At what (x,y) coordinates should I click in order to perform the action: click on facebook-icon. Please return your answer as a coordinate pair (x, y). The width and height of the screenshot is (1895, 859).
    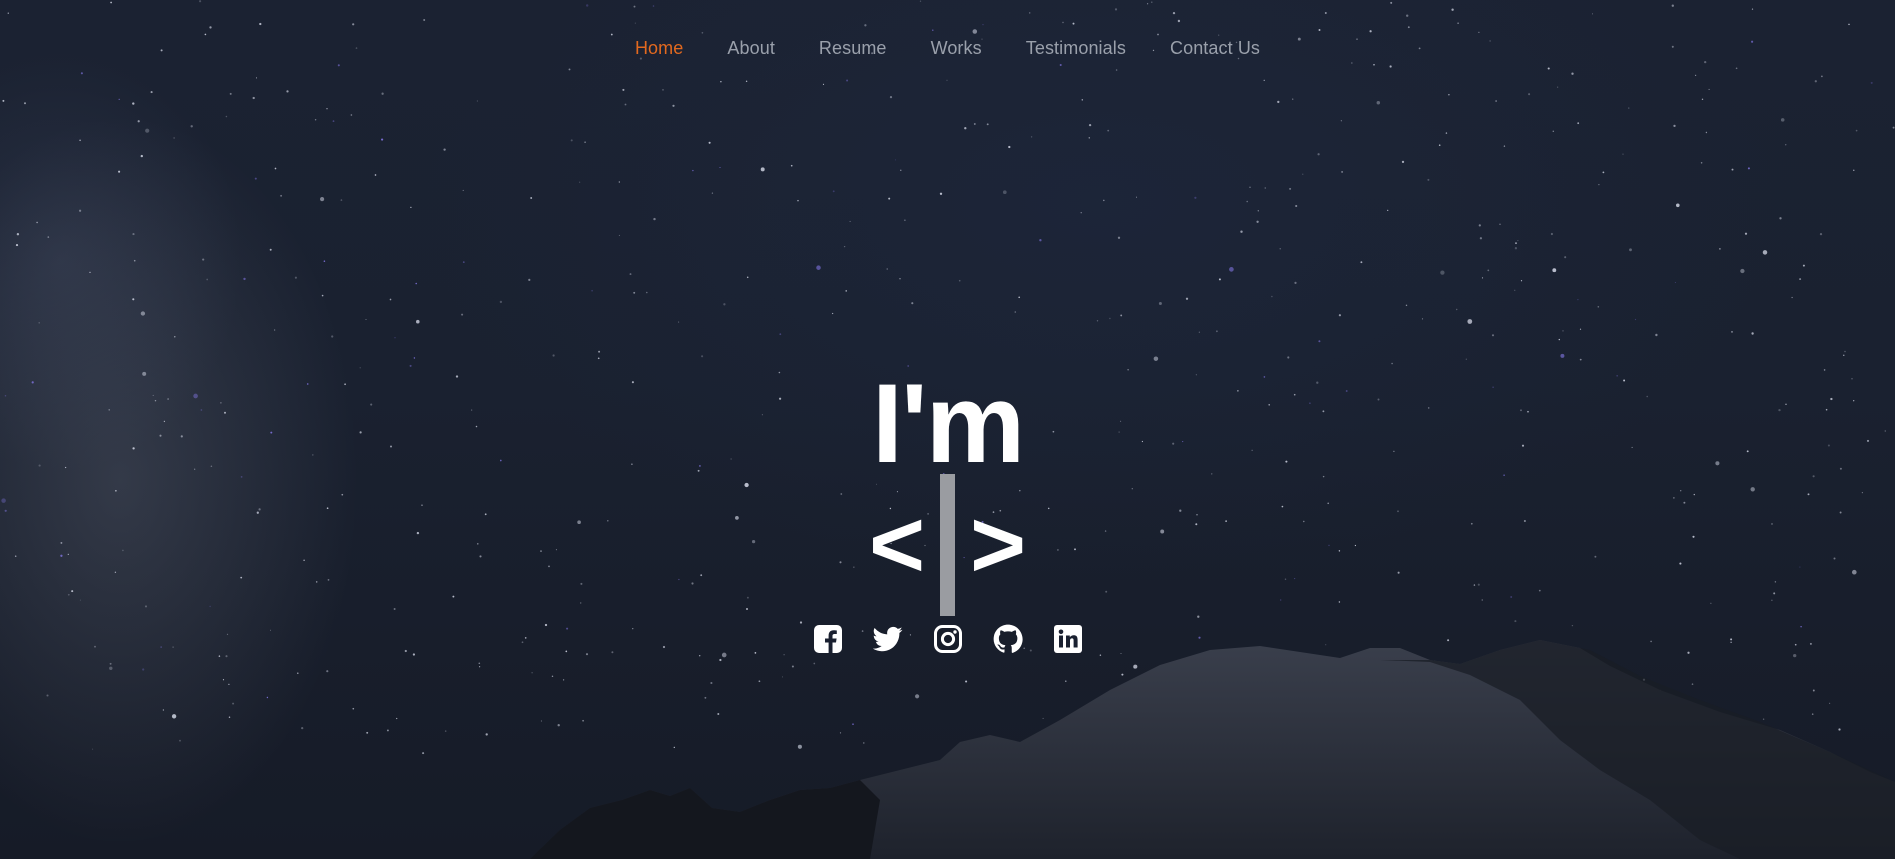
    Looking at the image, I should click on (827, 639).